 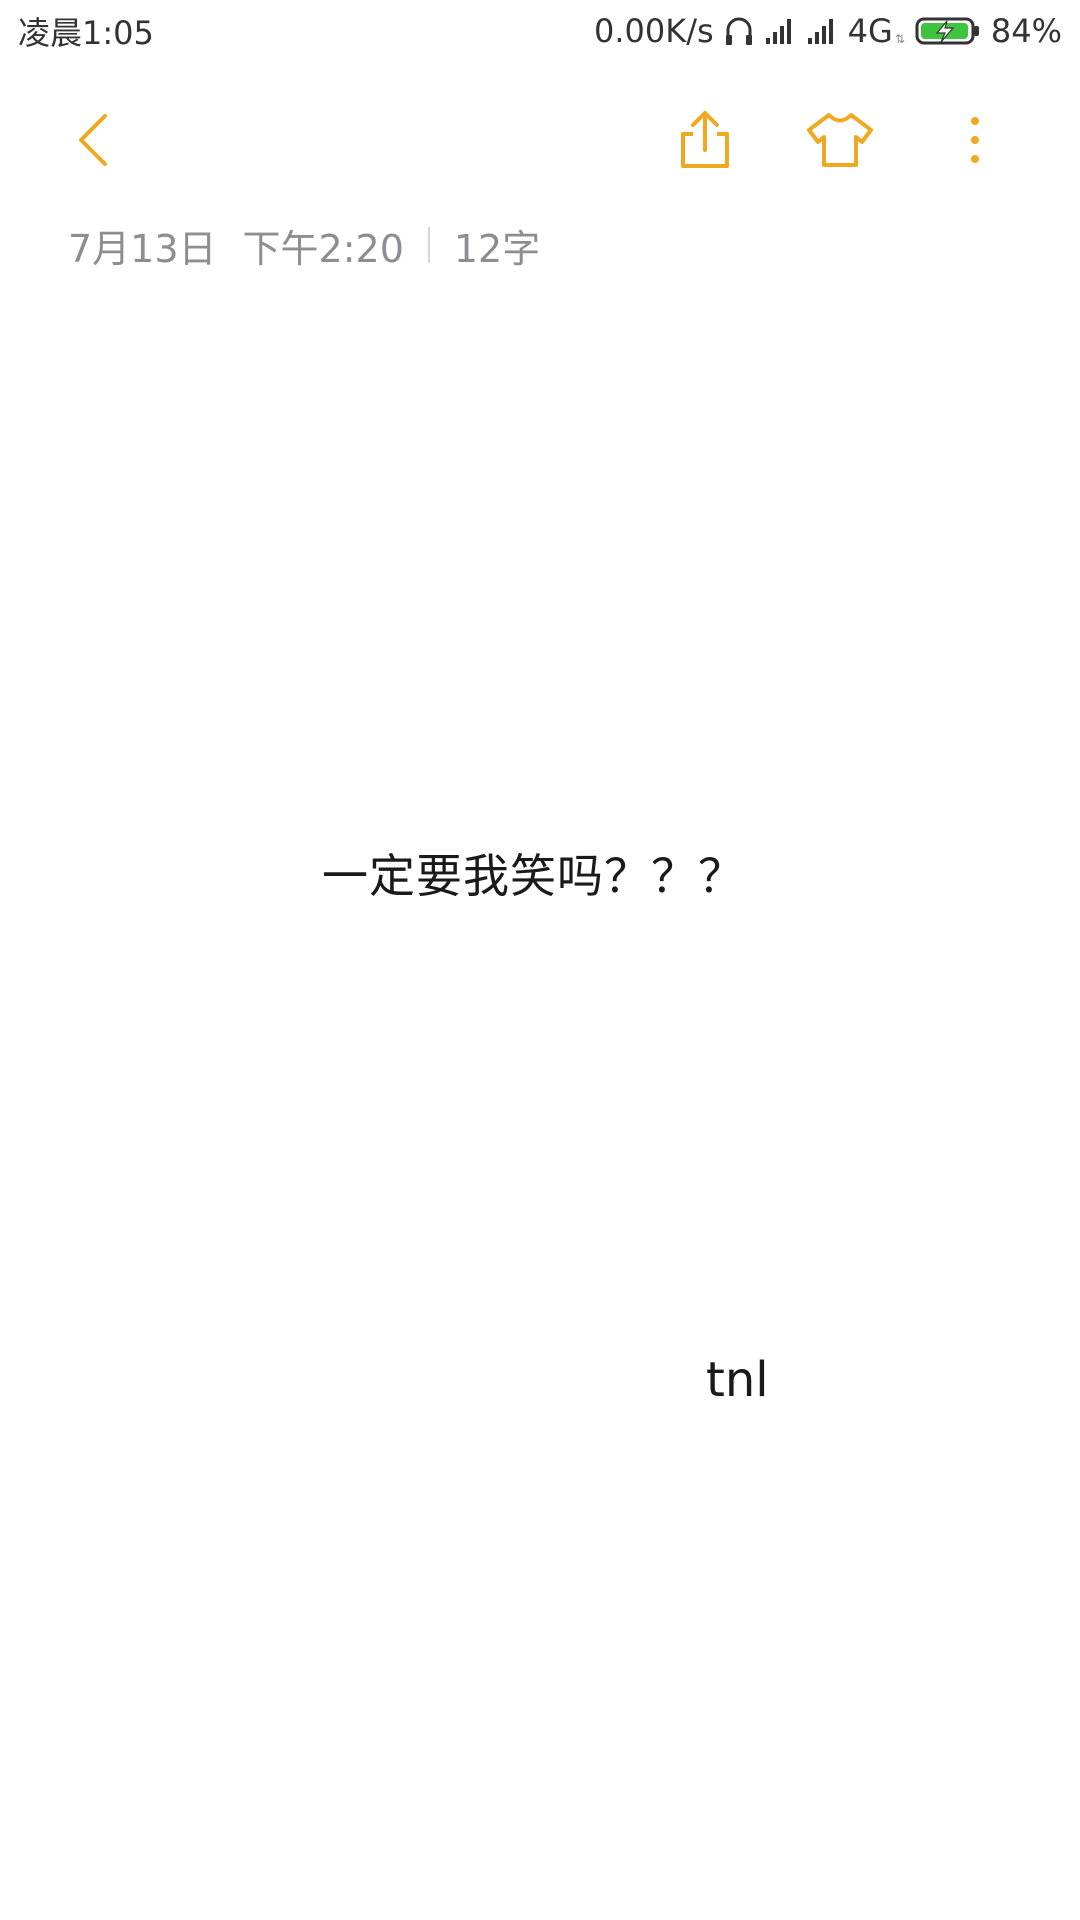 I want to click on more-button, so click(x=975, y=142).